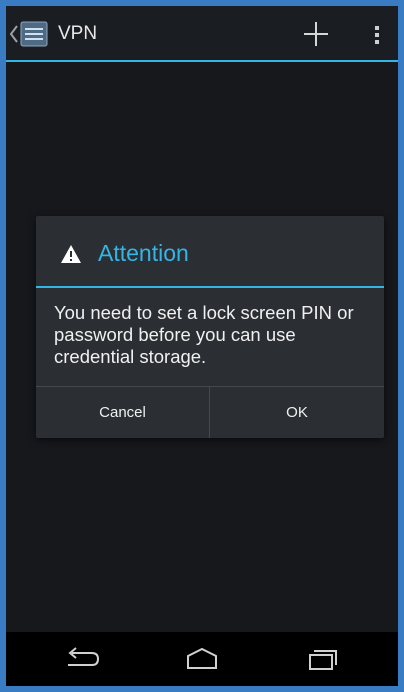  I want to click on recent-apps-icon, so click(322, 659).